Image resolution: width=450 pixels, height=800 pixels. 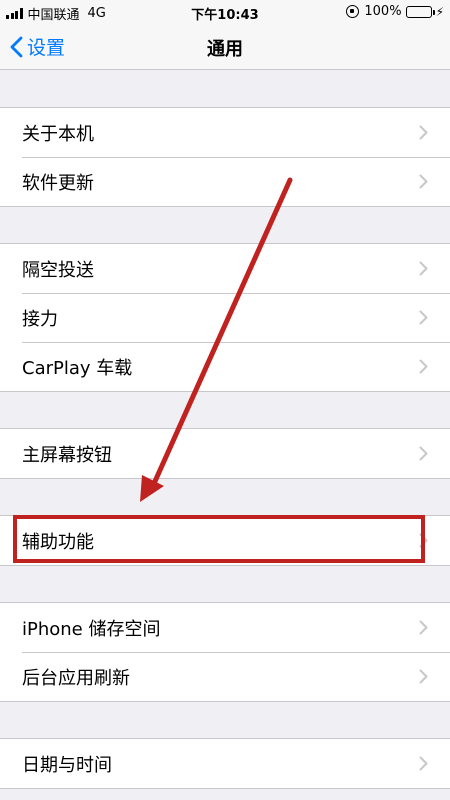 What do you see at coordinates (420, 11) in the screenshot?
I see `battery-icon` at bounding box center [420, 11].